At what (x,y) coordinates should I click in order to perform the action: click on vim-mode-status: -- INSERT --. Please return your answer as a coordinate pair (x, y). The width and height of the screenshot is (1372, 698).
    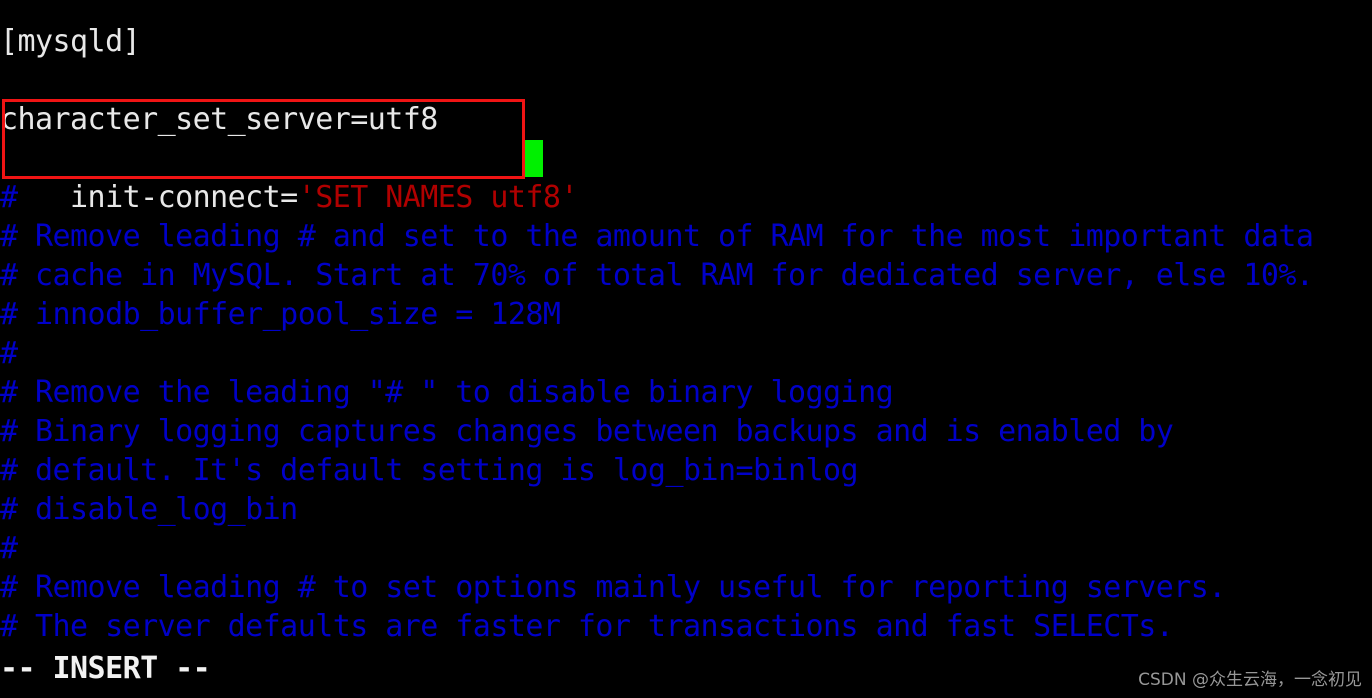
    Looking at the image, I should click on (105, 668).